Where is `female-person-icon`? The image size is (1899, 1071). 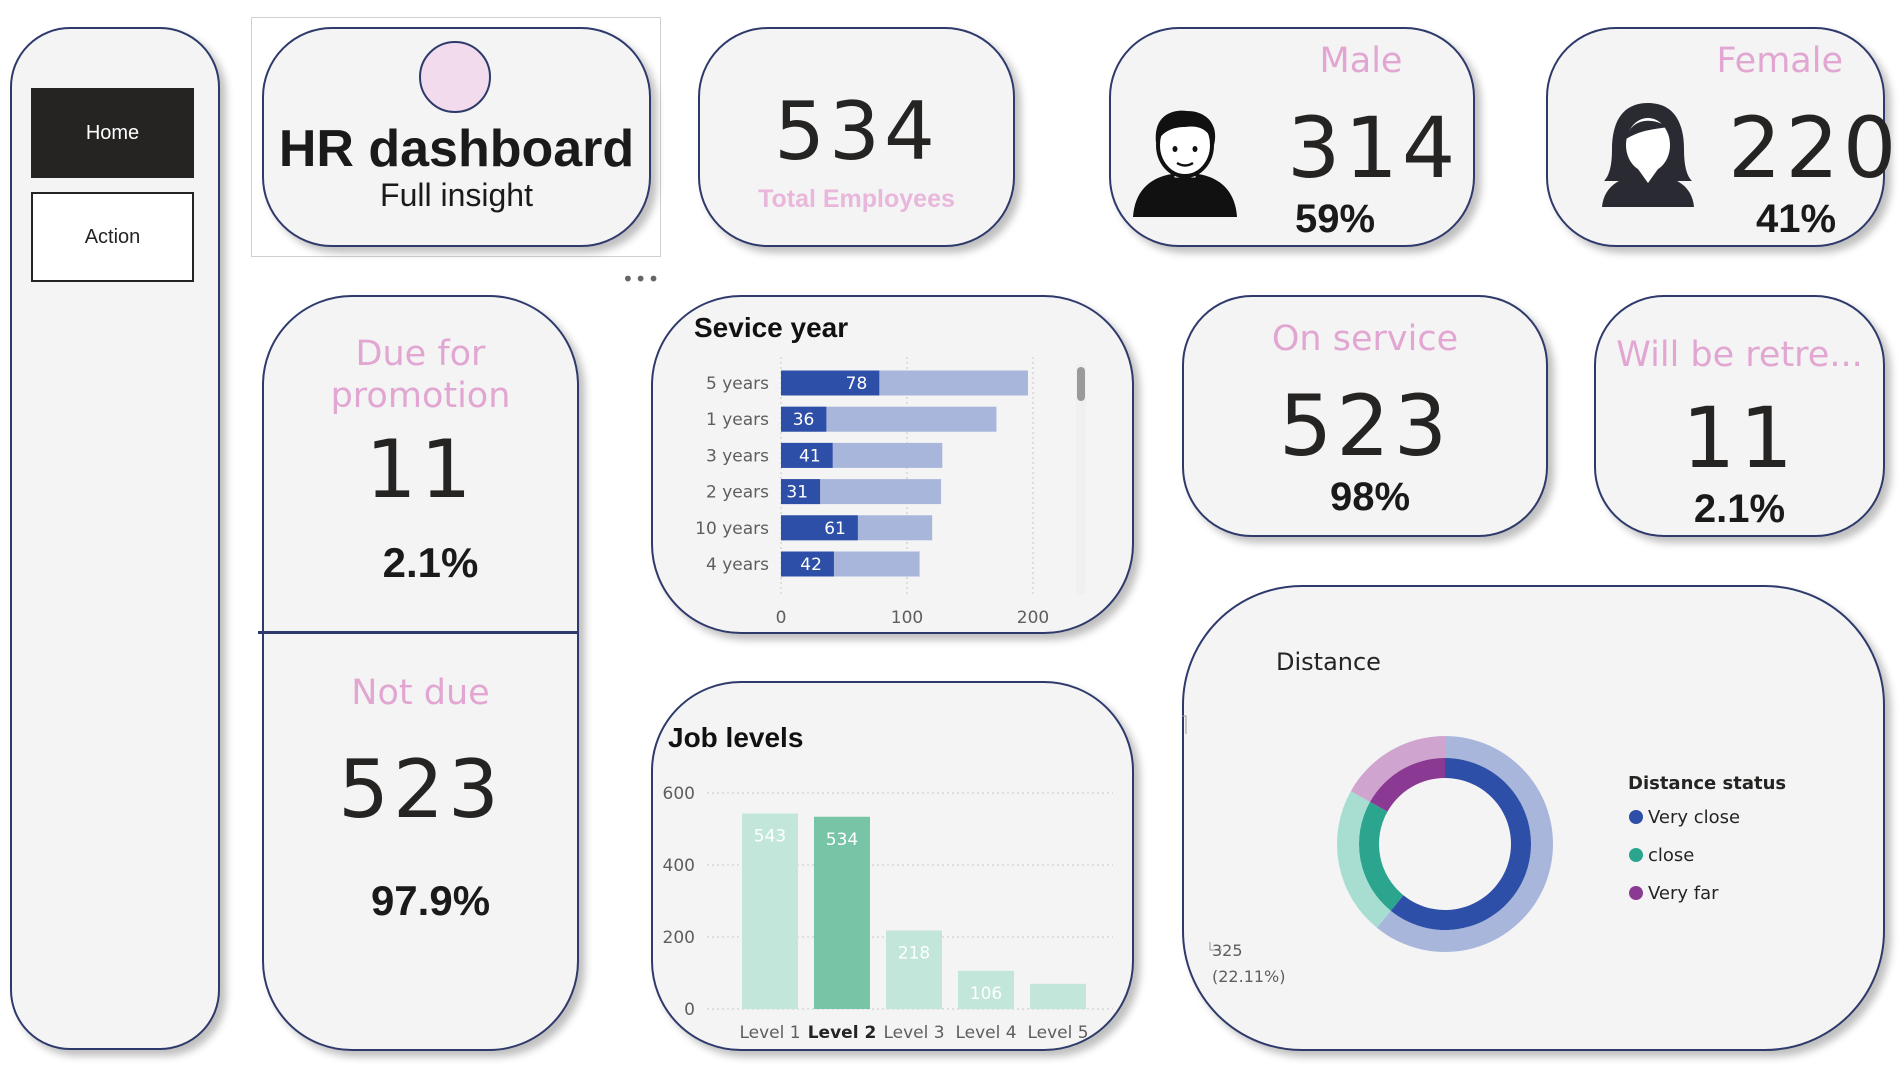 female-person-icon is located at coordinates (1648, 155).